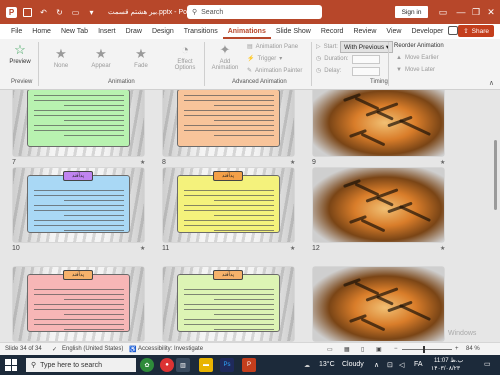 The height and width of the screenshot is (375, 500). Describe the element at coordinates (272, 47) in the screenshot. I see `animation-pane-button: ▤ Animation Pane` at that location.